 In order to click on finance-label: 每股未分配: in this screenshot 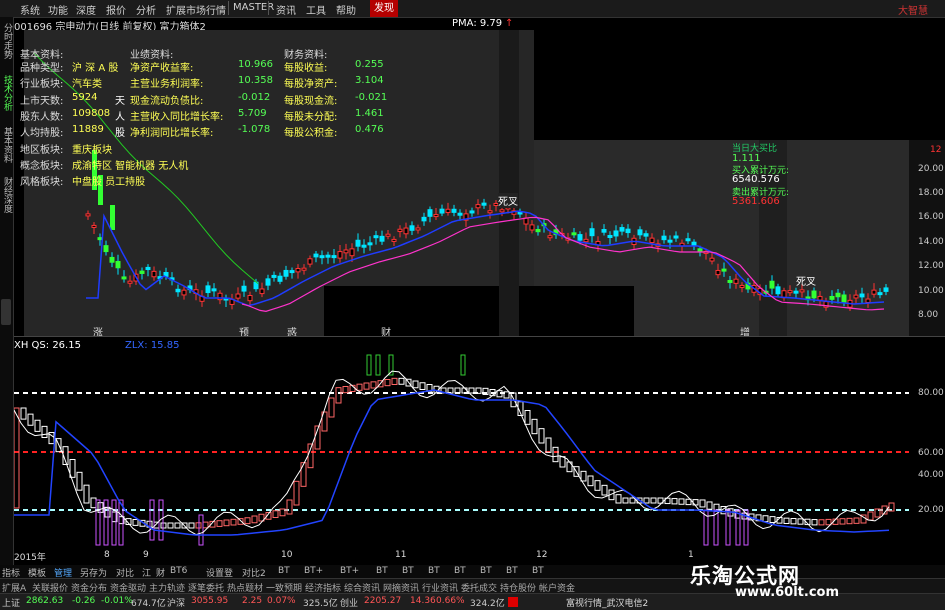, I will do `click(311, 117)`.